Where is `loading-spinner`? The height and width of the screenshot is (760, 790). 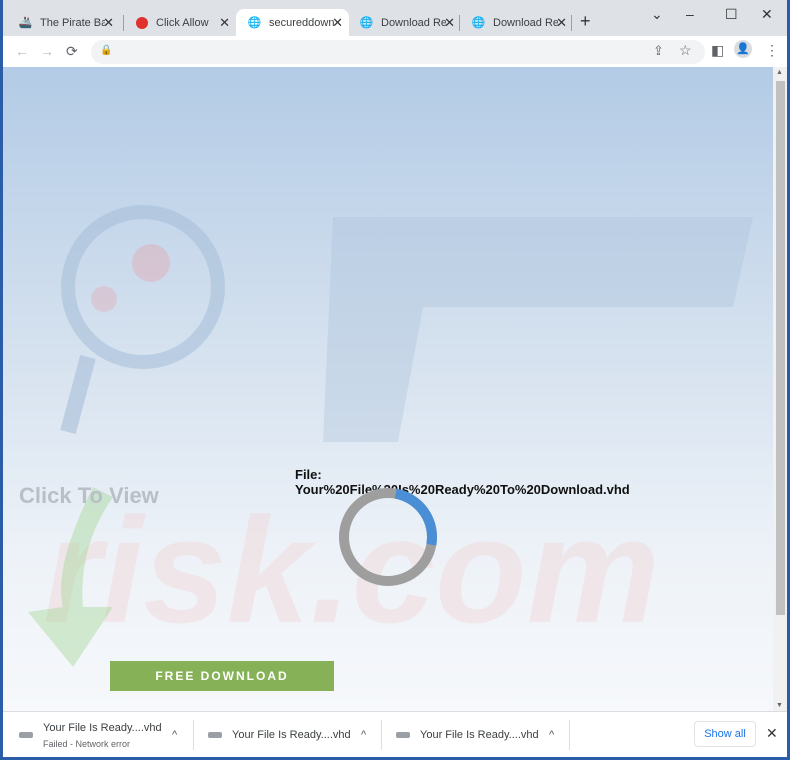 loading-spinner is located at coordinates (388, 537).